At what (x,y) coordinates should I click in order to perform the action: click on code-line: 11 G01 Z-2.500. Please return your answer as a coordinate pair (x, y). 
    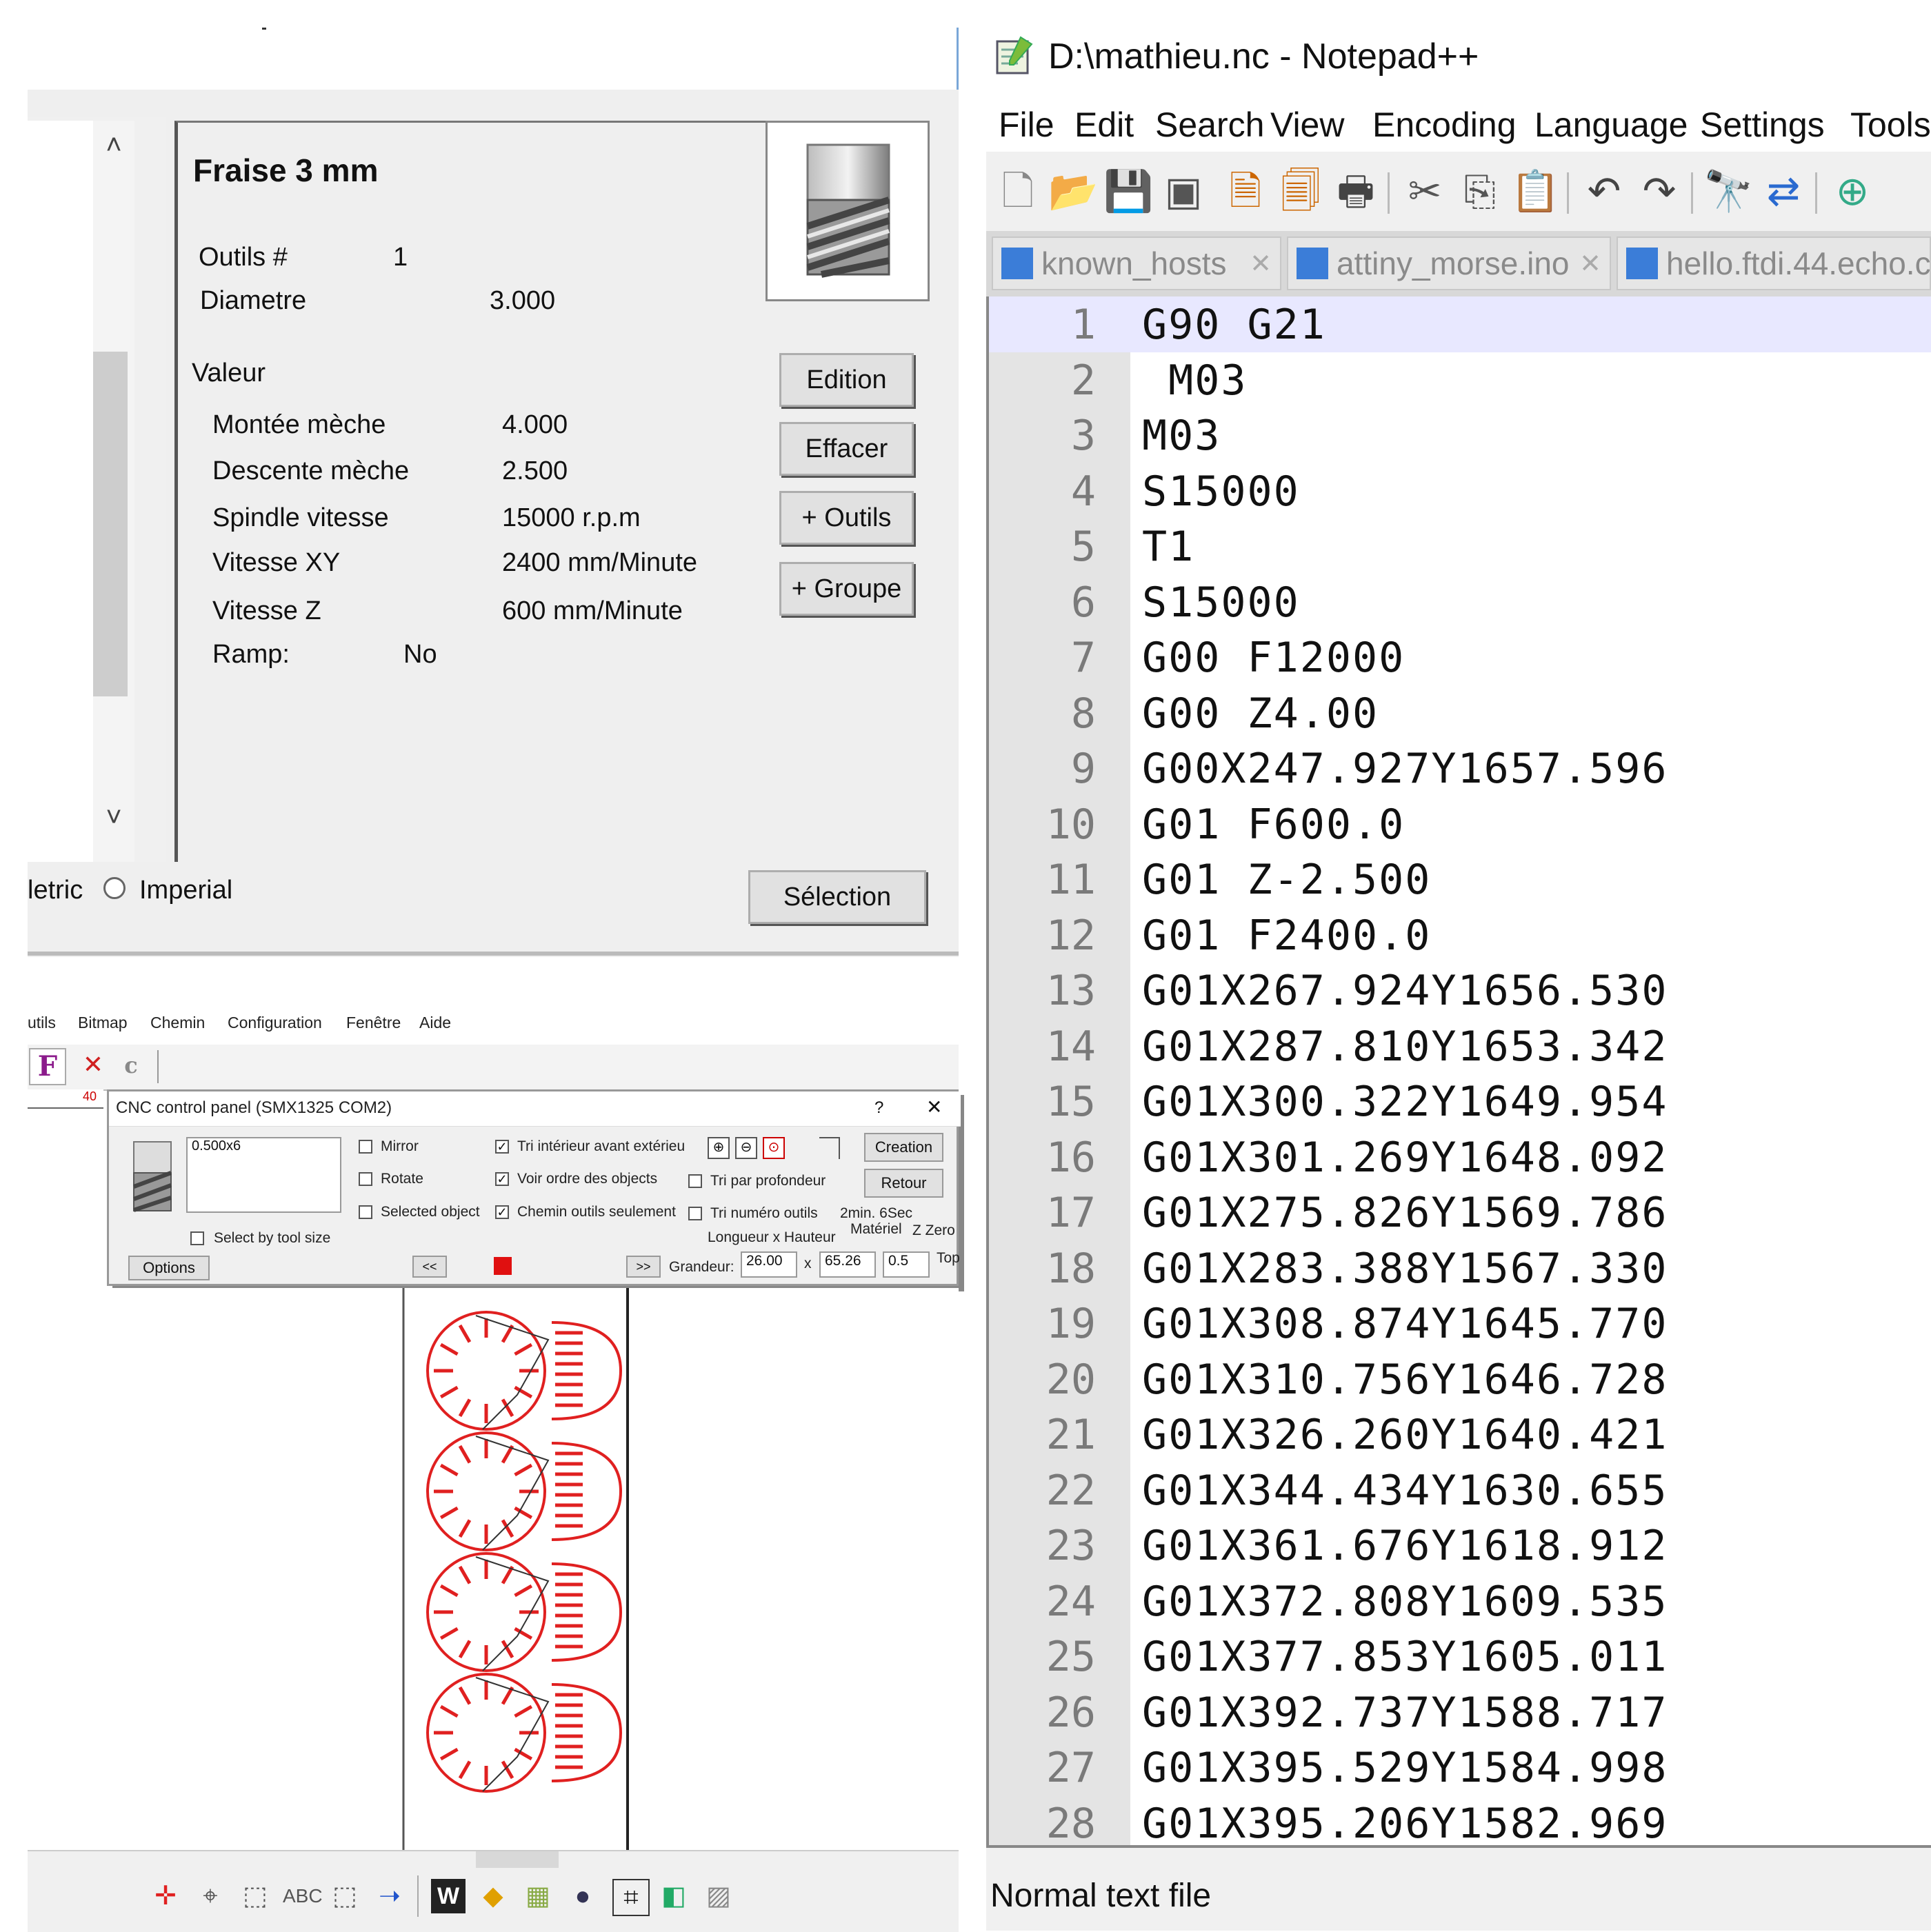
    Looking at the image, I should click on (1460, 879).